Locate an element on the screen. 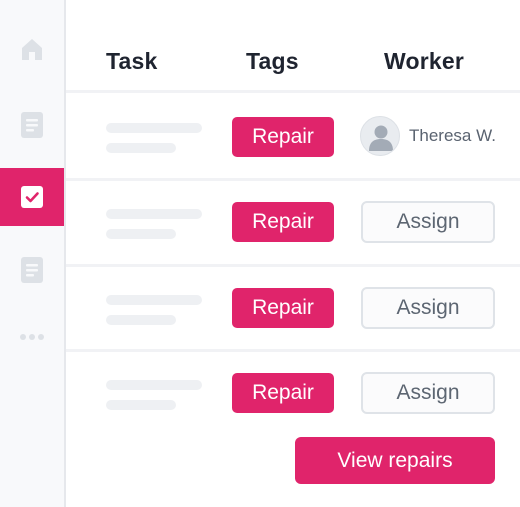  sidebar-item-home is located at coordinates (32, 49).